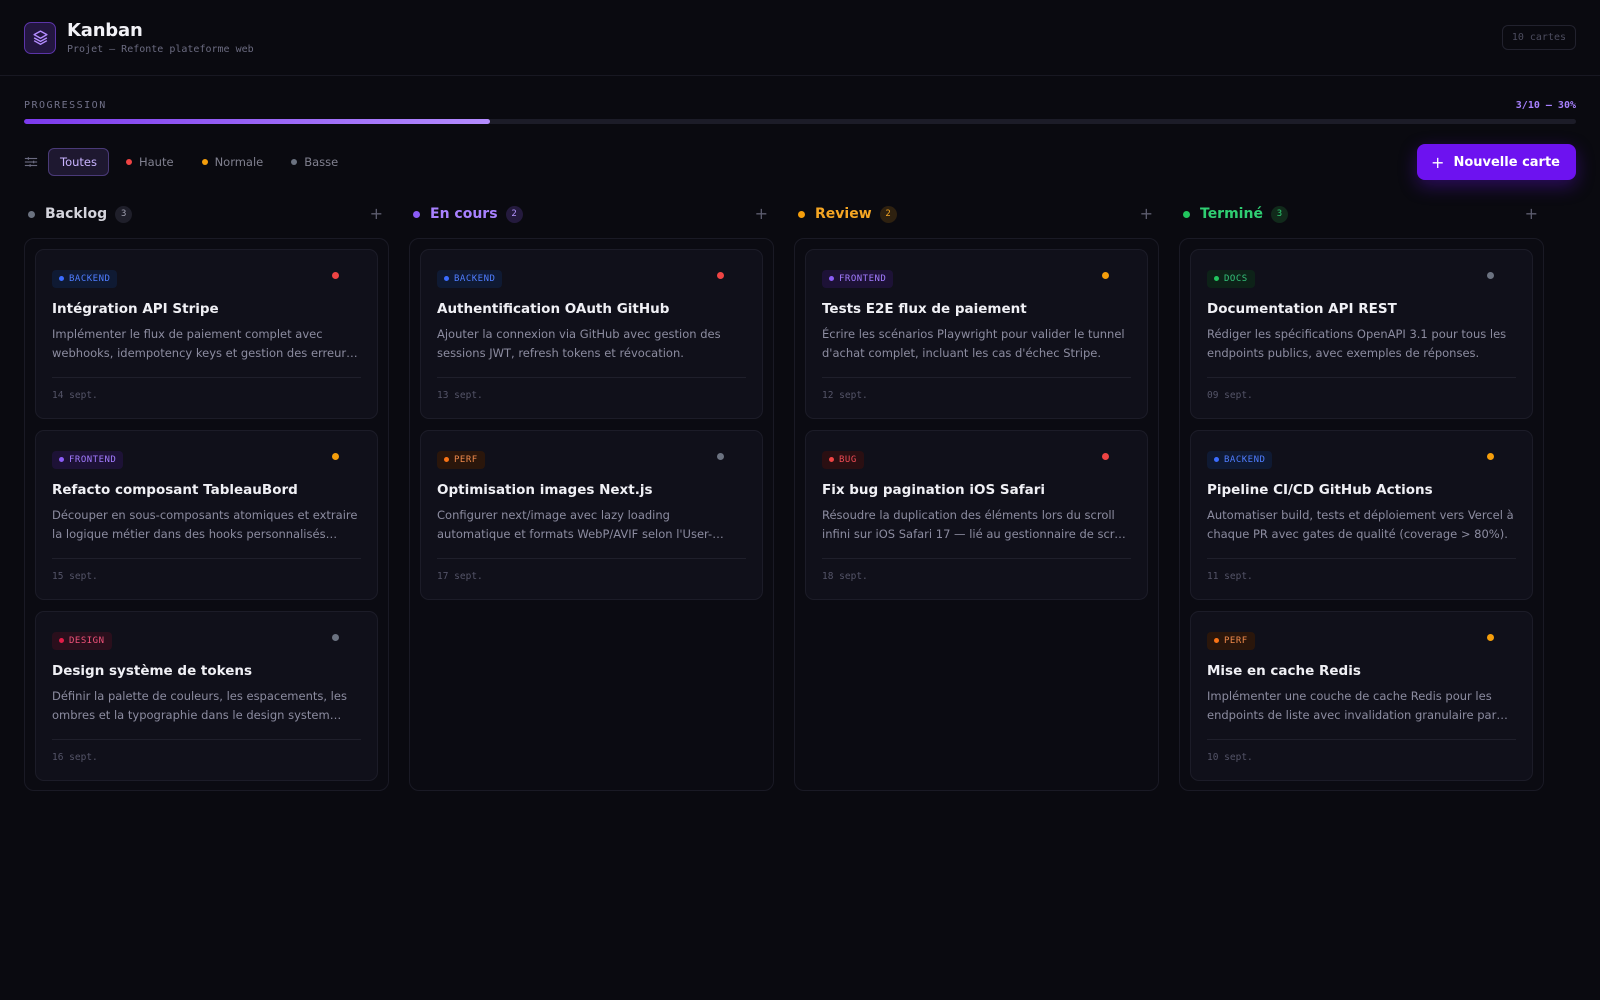 This screenshot has height=1000, width=1600. Describe the element at coordinates (545, 489) in the screenshot. I see `card-title: Optimisation images Next.js` at that location.